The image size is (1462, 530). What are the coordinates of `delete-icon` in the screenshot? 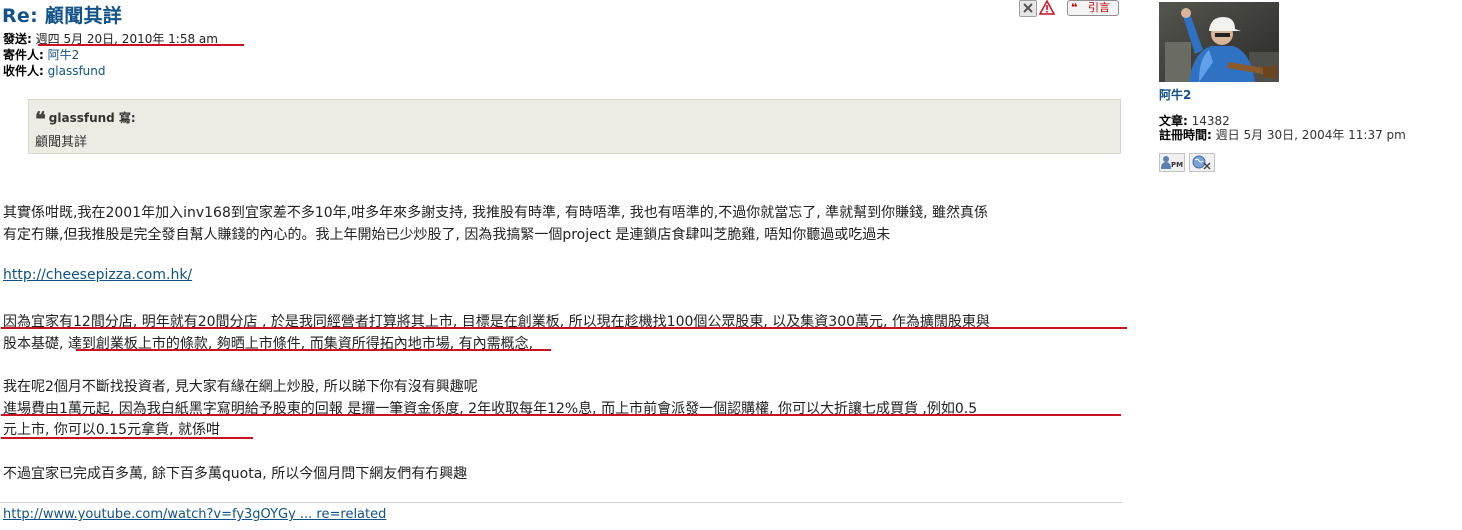 It's located at (1028, 8).